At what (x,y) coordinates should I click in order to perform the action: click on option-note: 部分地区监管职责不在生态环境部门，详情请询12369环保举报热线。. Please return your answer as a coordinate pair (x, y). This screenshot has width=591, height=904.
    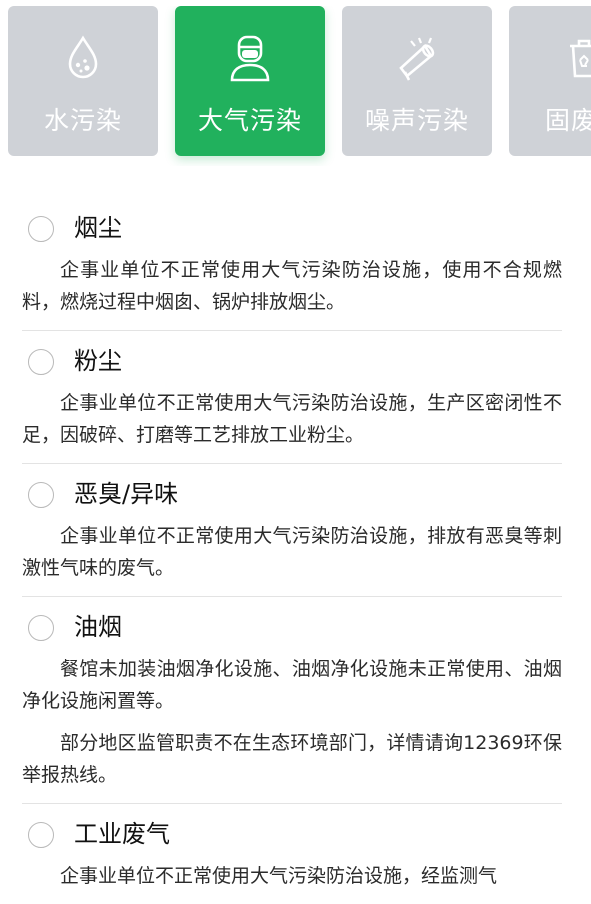
    Looking at the image, I should click on (292, 759).